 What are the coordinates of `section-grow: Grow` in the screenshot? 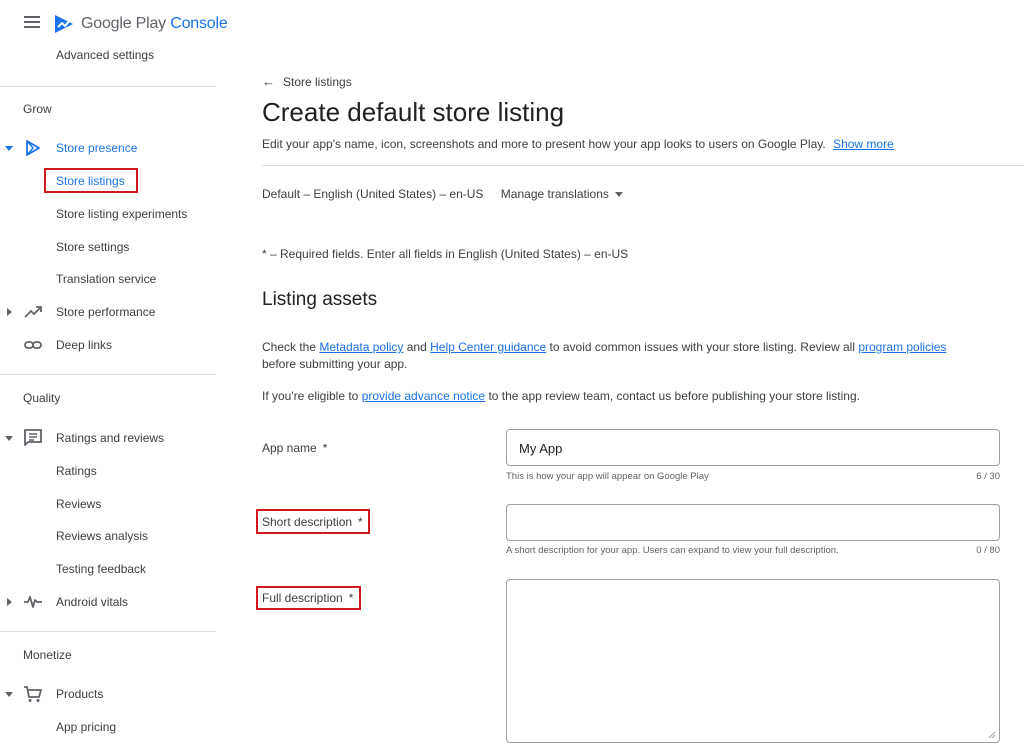 It's located at (37, 109).